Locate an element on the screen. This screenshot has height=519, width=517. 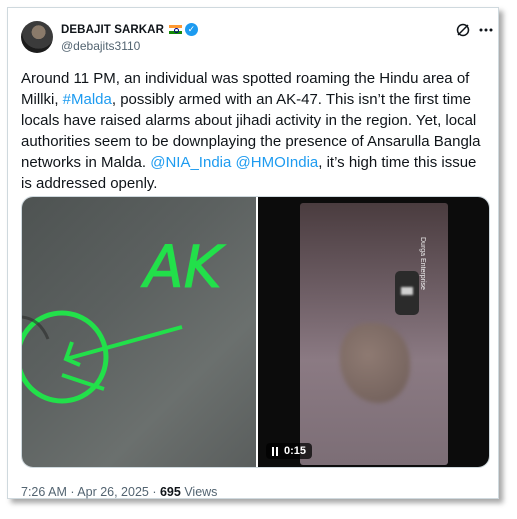
annotation-arrow-line is located at coordinates (124, 343).